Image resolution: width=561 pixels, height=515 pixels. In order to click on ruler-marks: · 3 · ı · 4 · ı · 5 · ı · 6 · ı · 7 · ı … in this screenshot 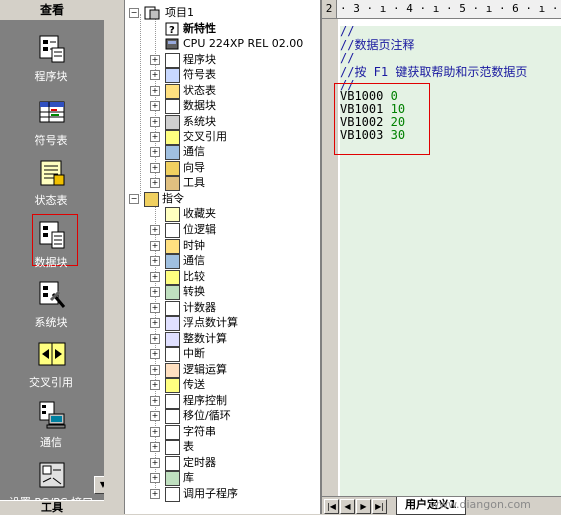, I will do `click(450, 8)`.